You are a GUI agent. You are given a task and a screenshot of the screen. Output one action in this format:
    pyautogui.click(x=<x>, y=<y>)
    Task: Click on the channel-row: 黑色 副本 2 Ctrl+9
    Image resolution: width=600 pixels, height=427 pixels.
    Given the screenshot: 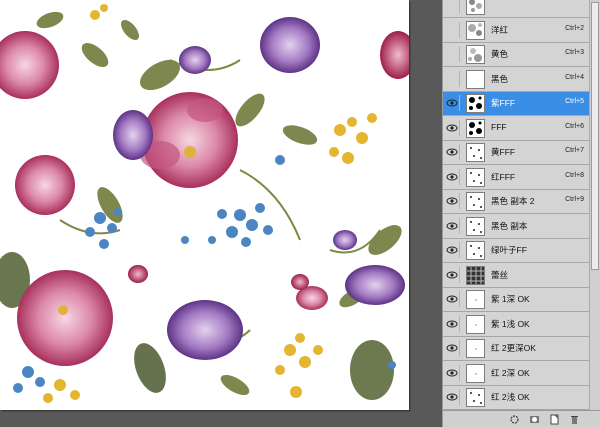 What is the action you would take?
    pyautogui.click(x=516, y=202)
    